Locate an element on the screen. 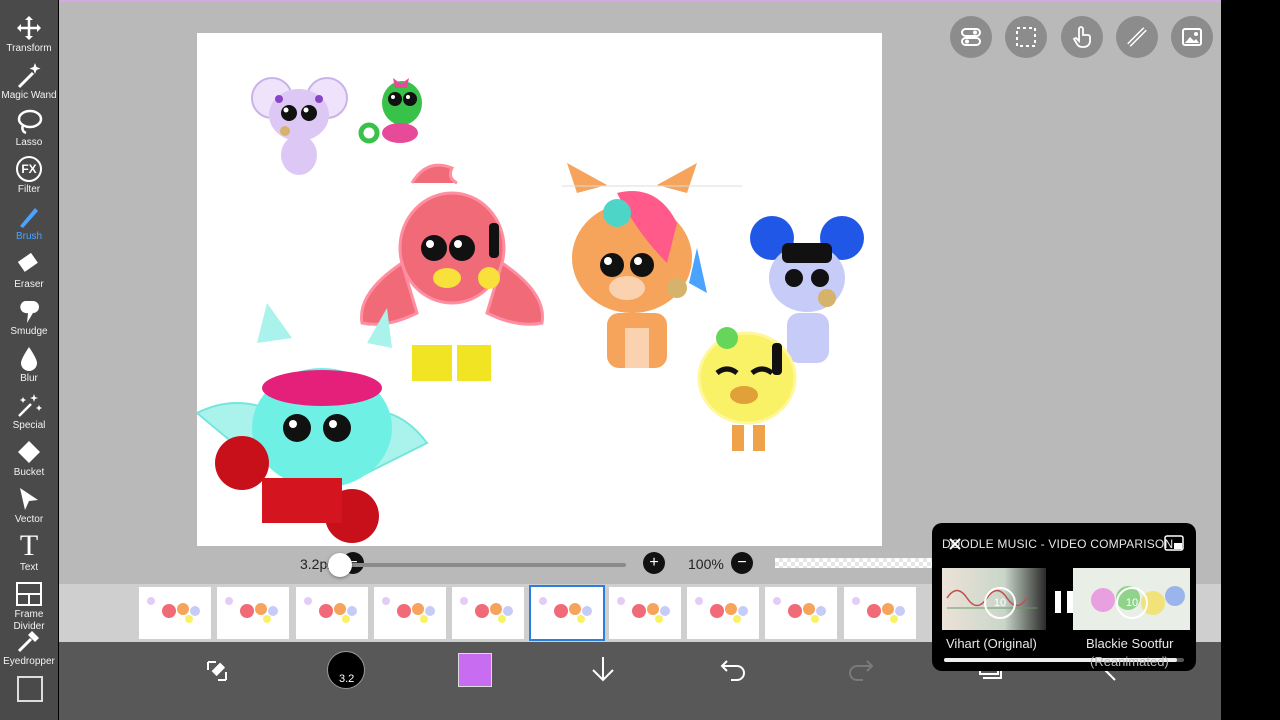  brush-size-badge: 3.2 is located at coordinates (347, 679).